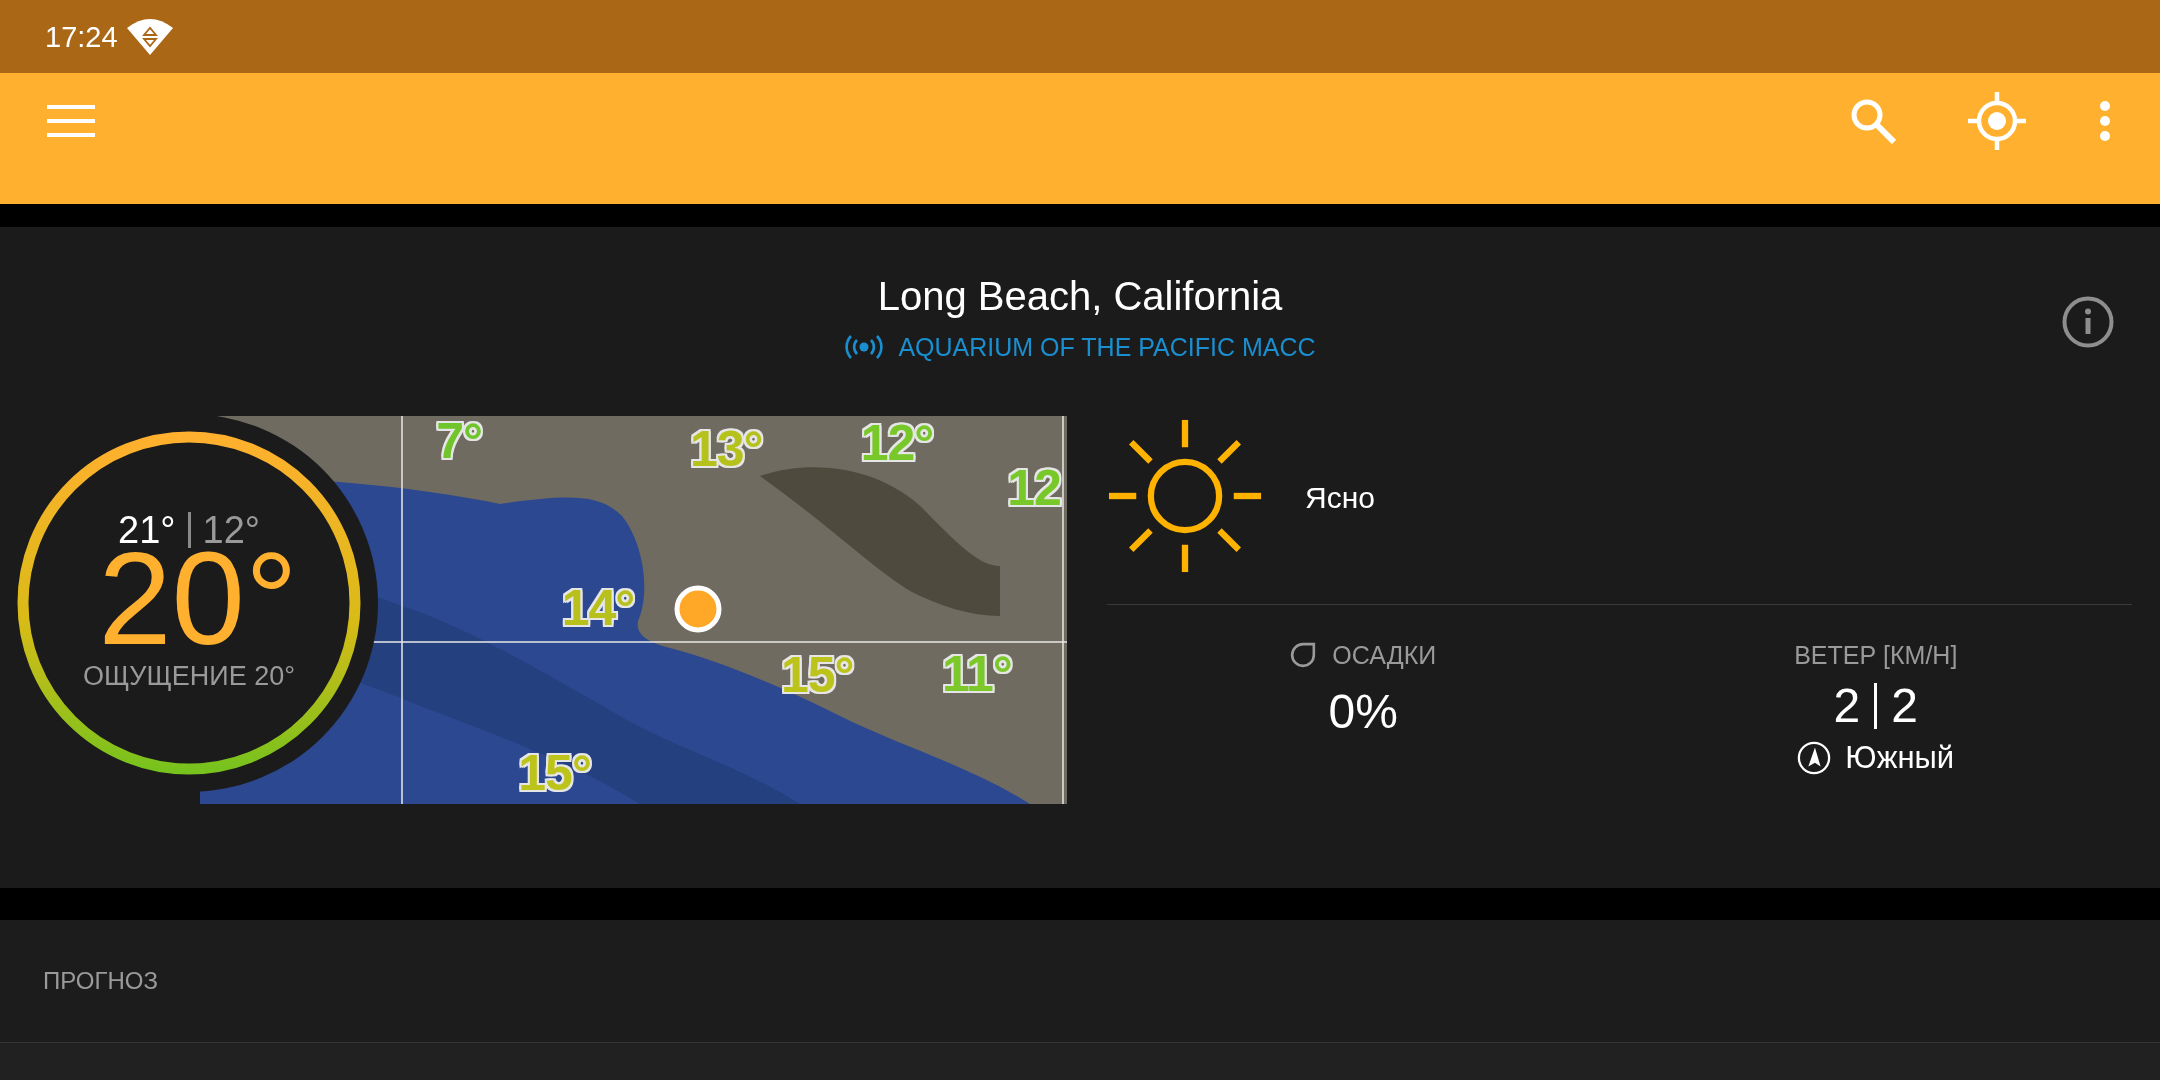 This screenshot has height=1080, width=2160. I want to click on wifi-icon, so click(149, 36).